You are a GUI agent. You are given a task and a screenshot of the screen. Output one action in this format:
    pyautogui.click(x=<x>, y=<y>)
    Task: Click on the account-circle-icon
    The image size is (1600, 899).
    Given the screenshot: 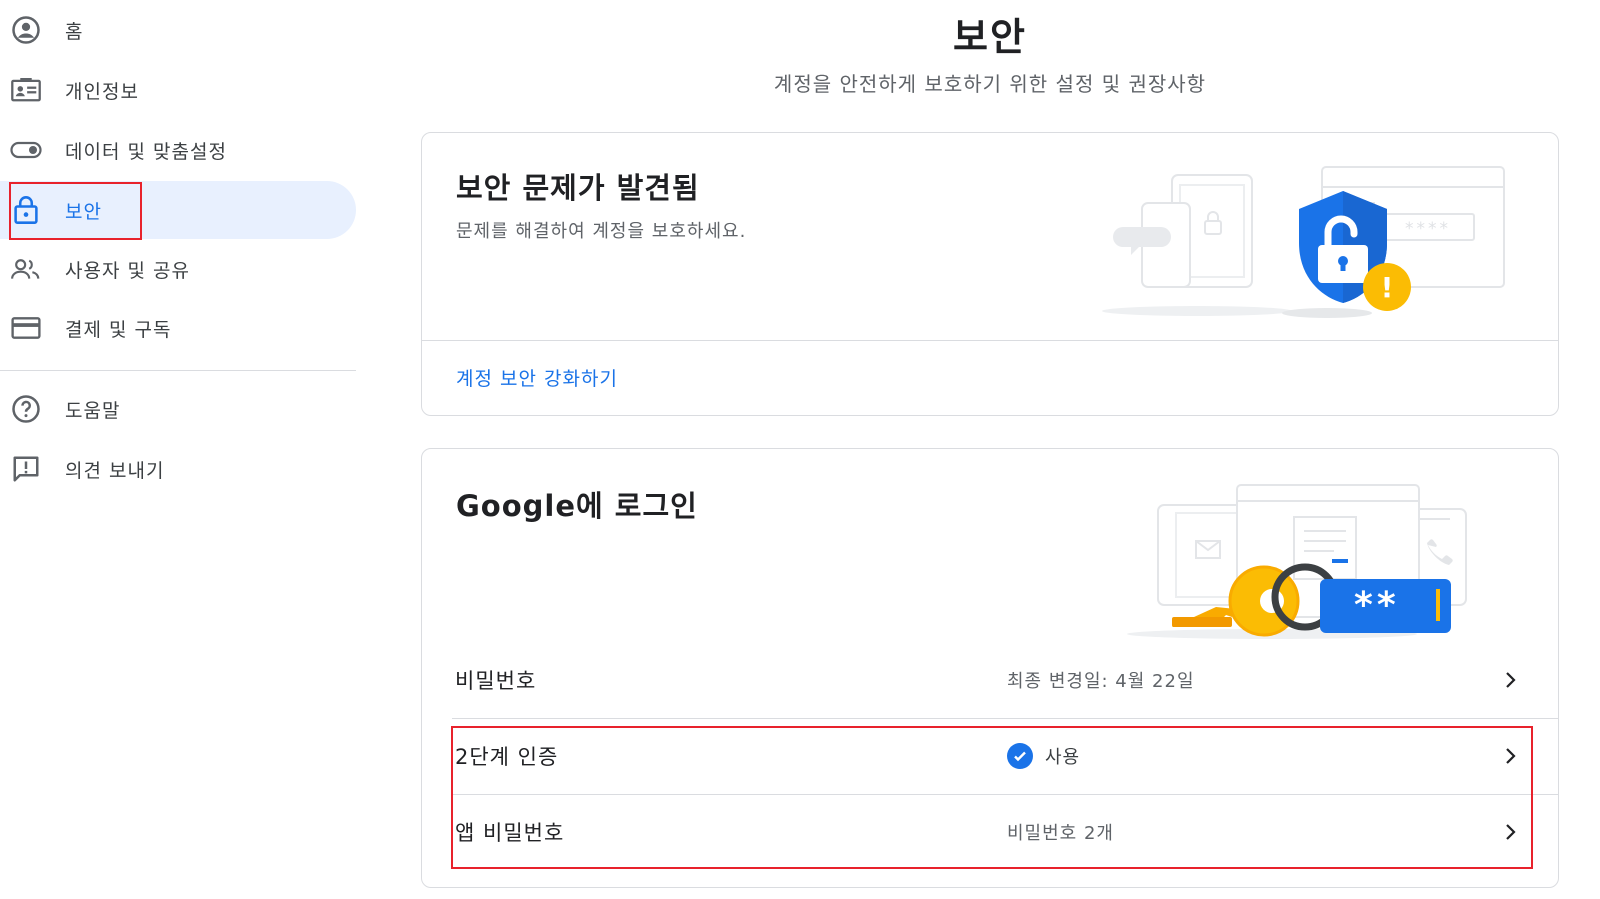 What is the action you would take?
    pyautogui.click(x=26, y=30)
    